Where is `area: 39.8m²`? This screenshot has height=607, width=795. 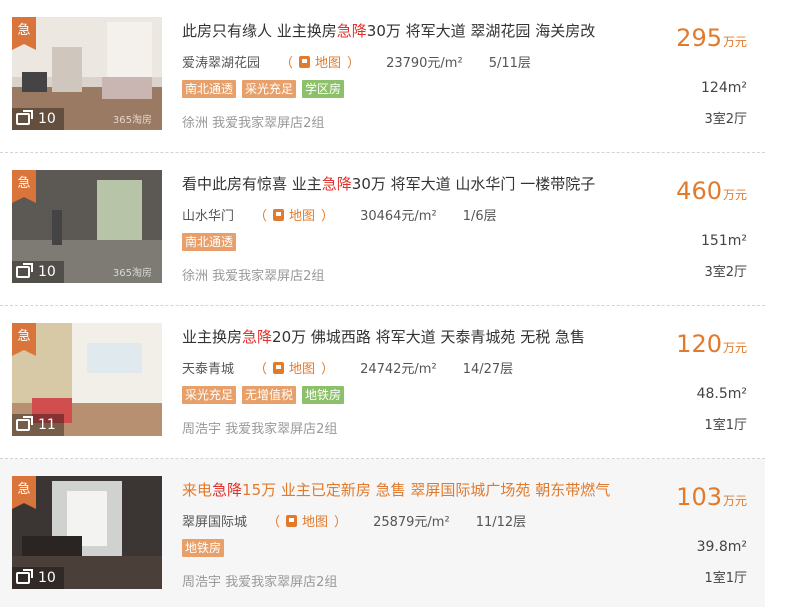
area: 39.8m² is located at coordinates (721, 547).